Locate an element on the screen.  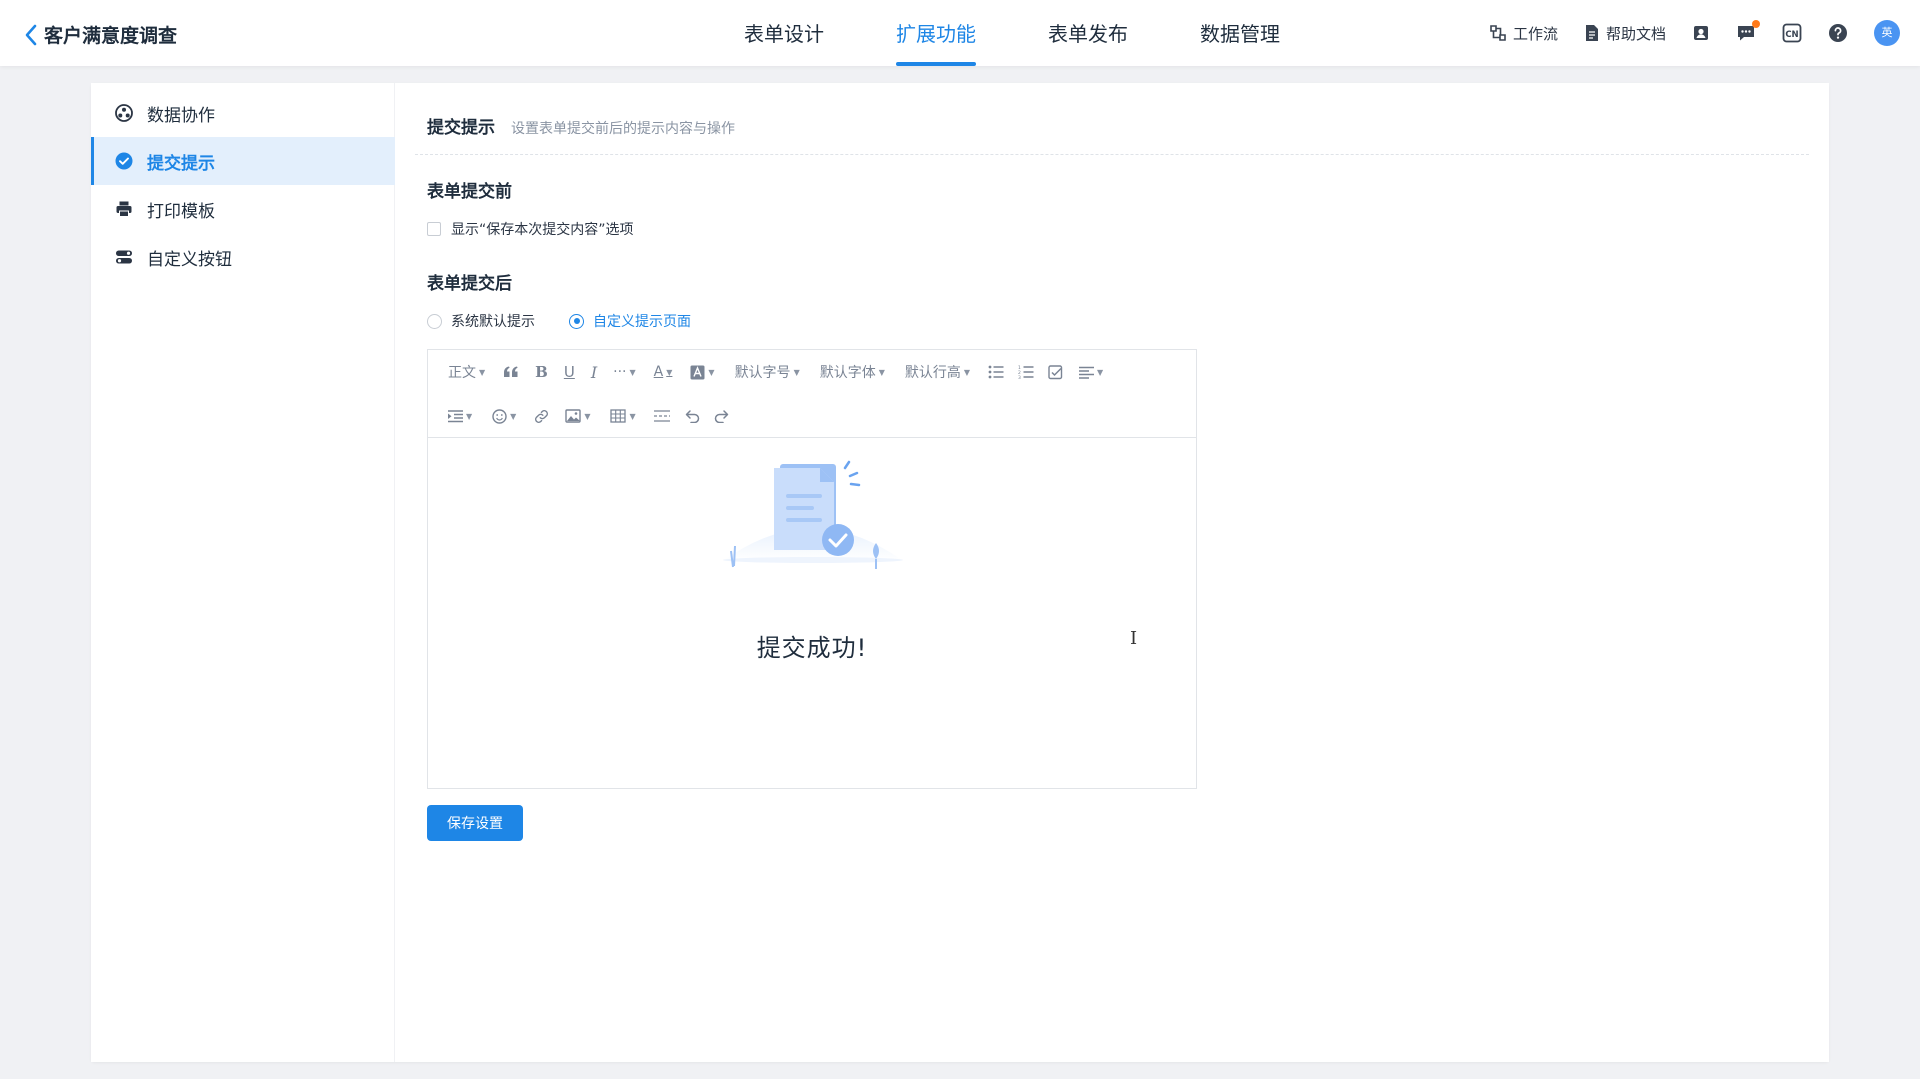
sidebar-item-print-template: 打印模板 is located at coordinates (243, 209).